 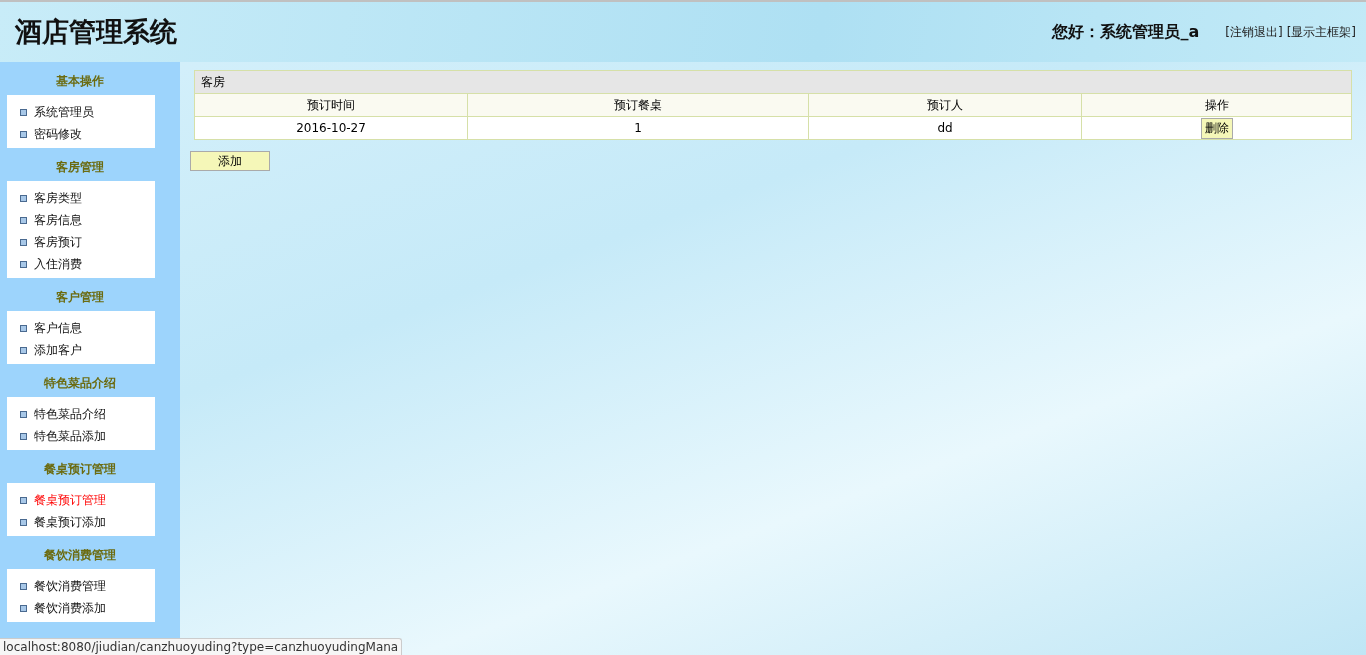 I want to click on app-title: 酒店管理系统, so click(x=96, y=32).